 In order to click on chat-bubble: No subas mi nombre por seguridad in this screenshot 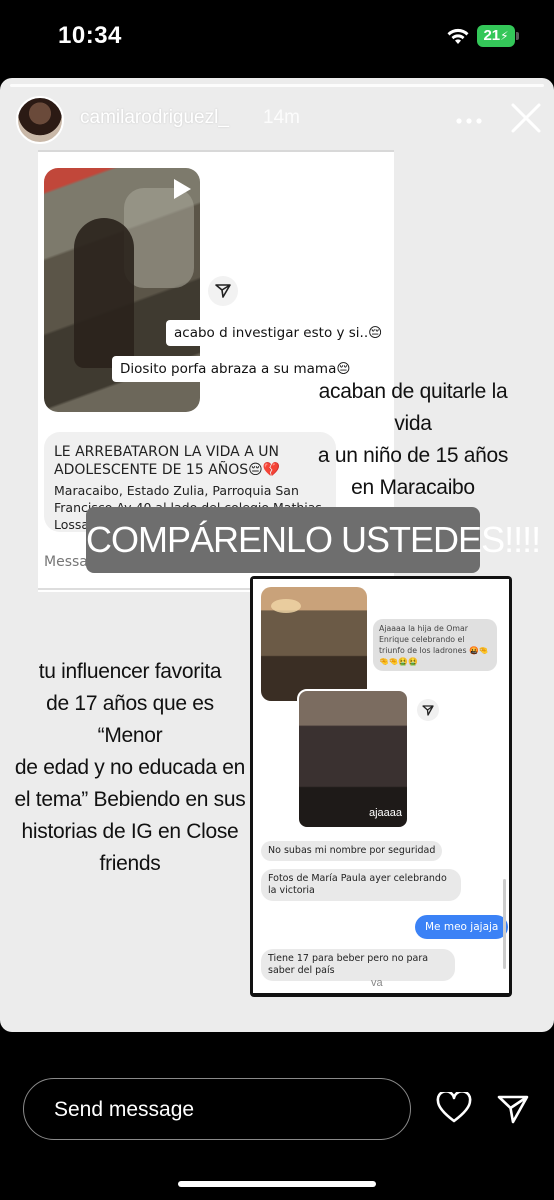, I will do `click(352, 851)`.